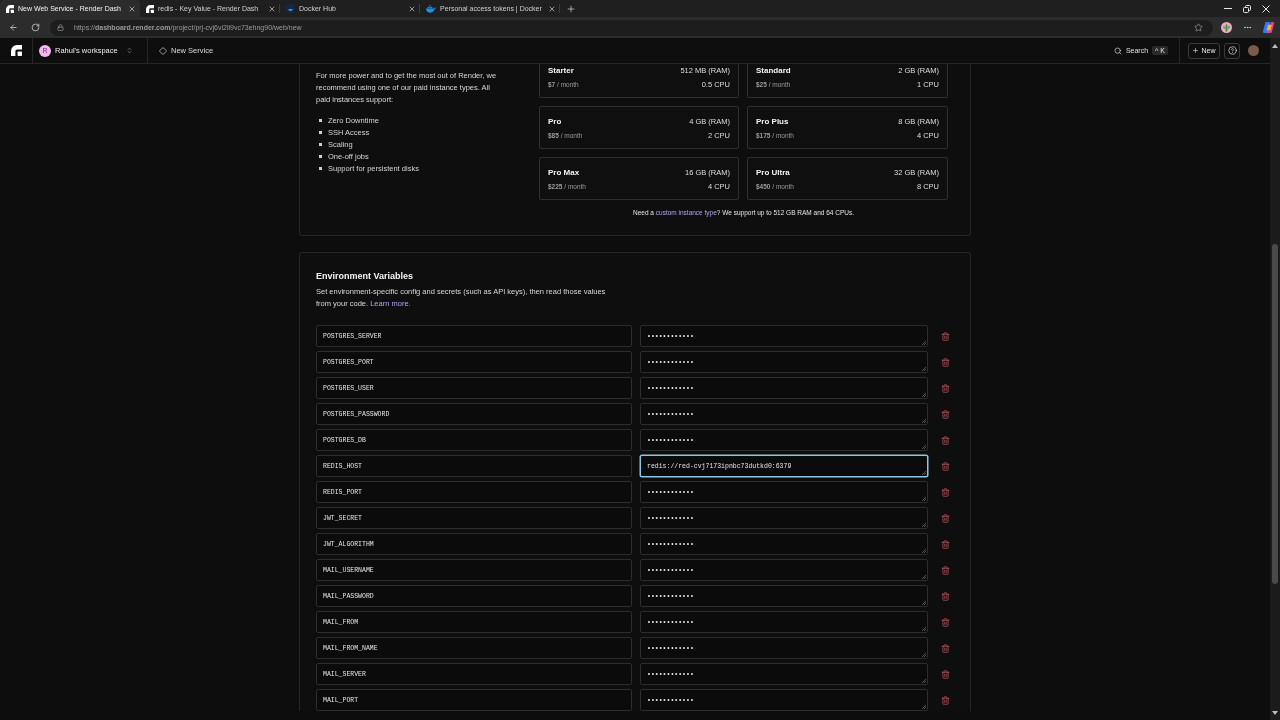  Describe the element at coordinates (772, 121) in the screenshot. I see `plan-name: Pro Plus` at that location.